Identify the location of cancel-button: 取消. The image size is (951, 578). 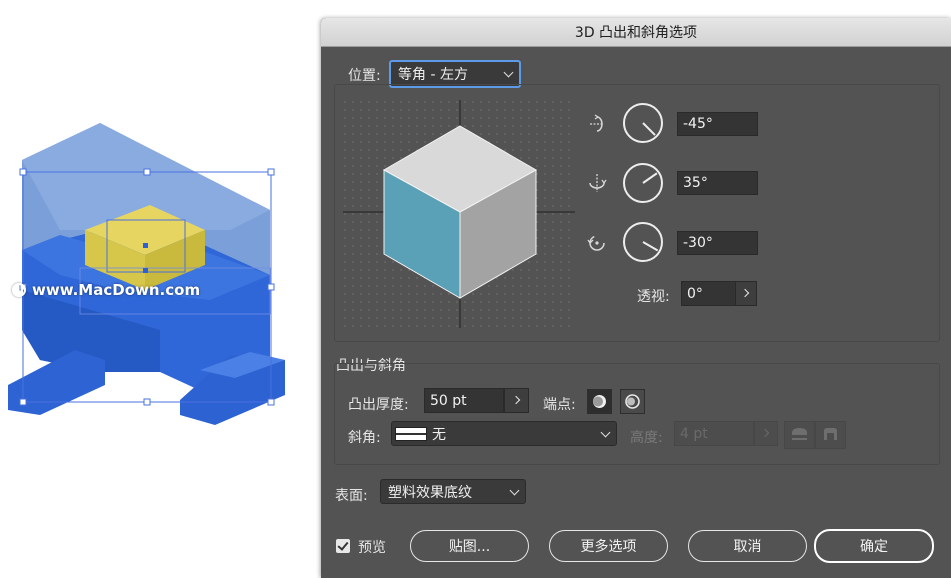
(747, 546).